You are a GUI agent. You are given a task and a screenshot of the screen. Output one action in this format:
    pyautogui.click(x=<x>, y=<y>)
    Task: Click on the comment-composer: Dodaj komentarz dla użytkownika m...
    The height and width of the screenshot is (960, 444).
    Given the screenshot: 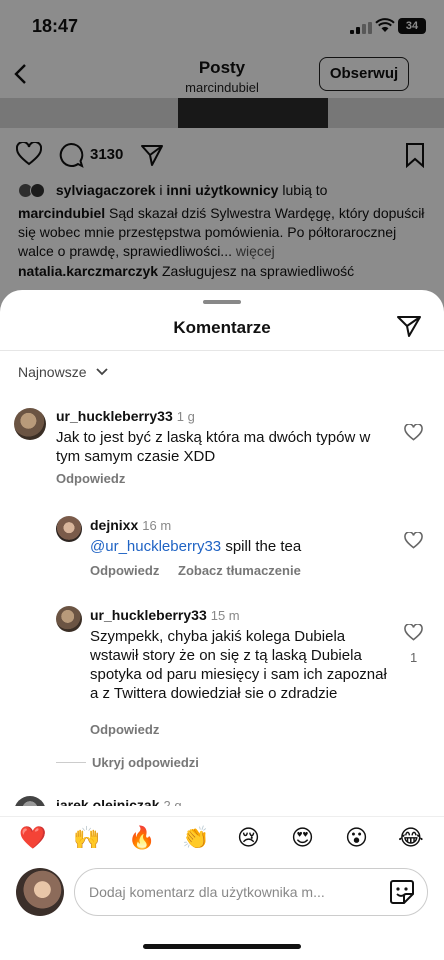 What is the action you would take?
    pyautogui.click(x=222, y=894)
    